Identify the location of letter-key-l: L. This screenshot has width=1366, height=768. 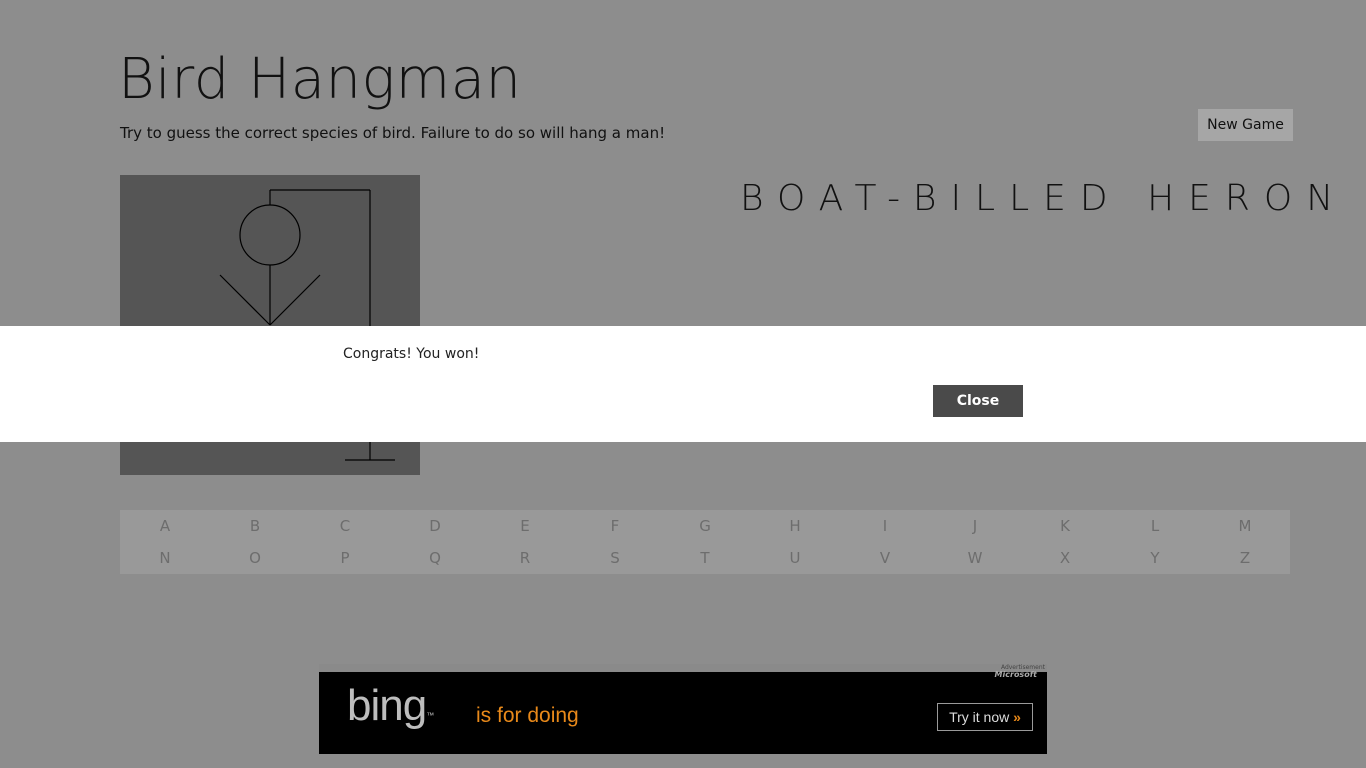
(1155, 526).